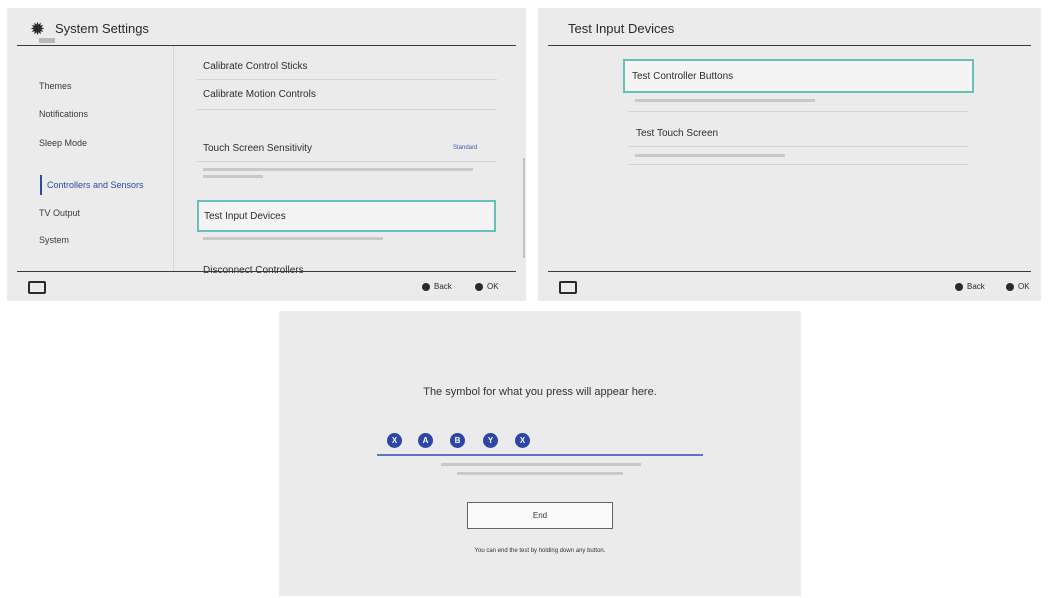 The height and width of the screenshot is (598, 1049). Describe the element at coordinates (540, 515) in the screenshot. I see `end-button: End` at that location.